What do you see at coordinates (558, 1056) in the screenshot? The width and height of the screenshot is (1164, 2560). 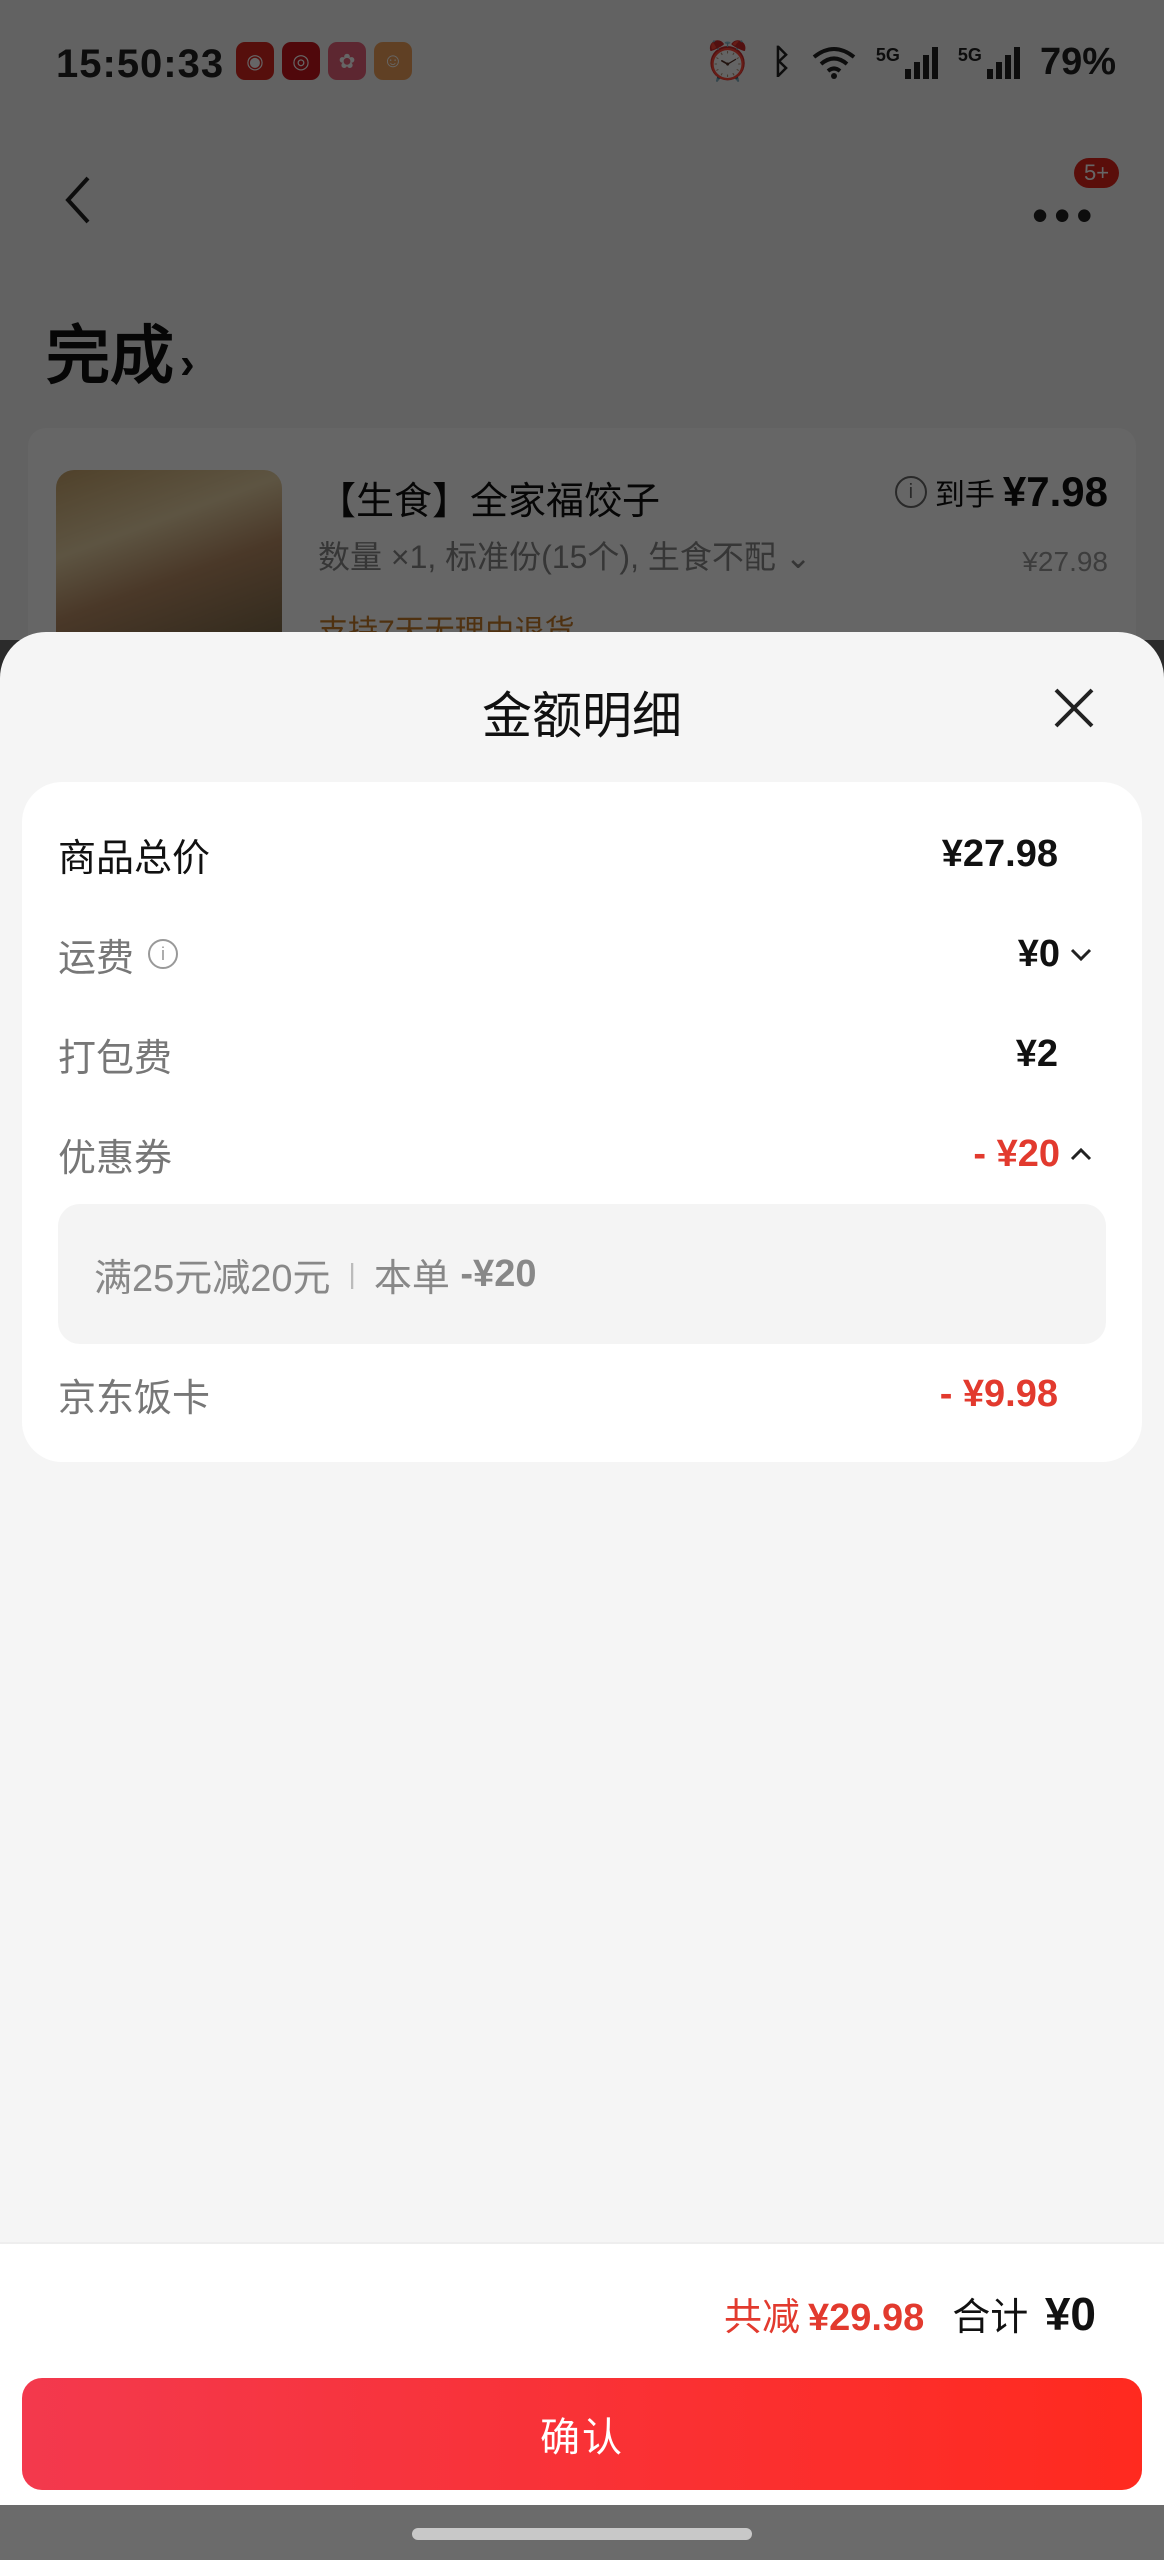 I see `row-packing-fee: 打包费 ¥2` at bounding box center [558, 1056].